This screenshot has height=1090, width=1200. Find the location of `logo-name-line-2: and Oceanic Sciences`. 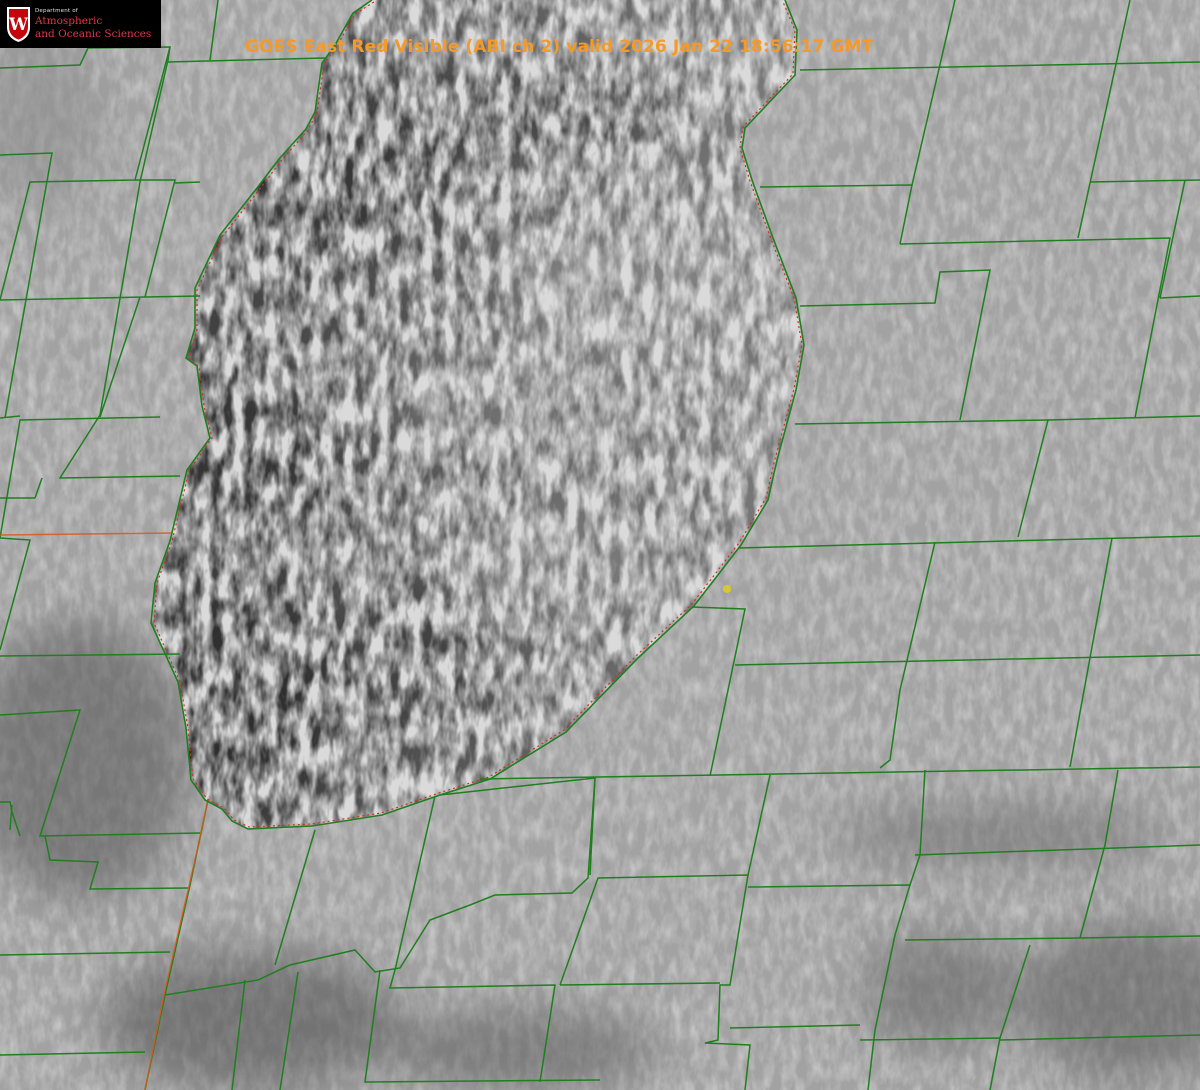

logo-name-line-2: and Oceanic Sciences is located at coordinates (93, 34).